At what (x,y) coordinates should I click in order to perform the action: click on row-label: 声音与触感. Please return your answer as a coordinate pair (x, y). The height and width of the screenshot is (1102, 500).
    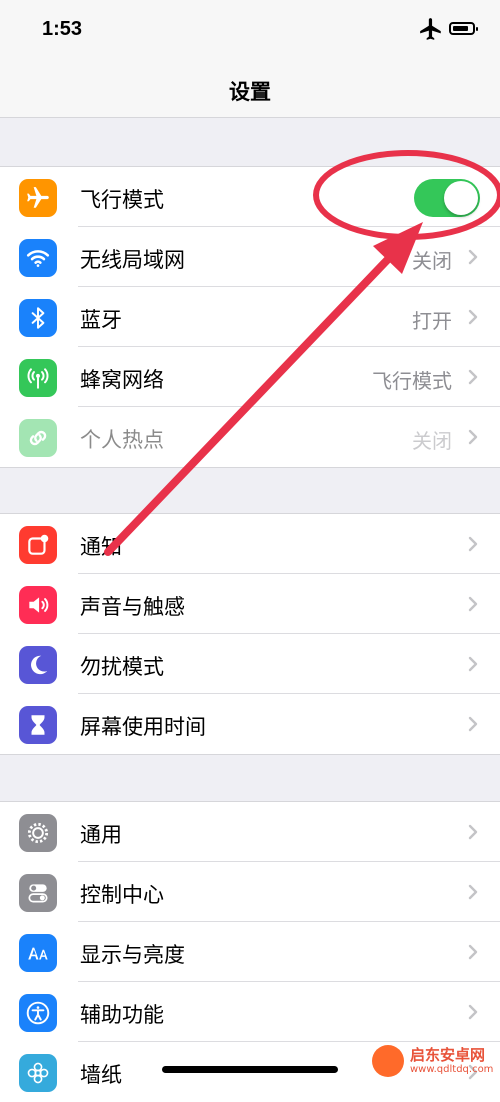
    Looking at the image, I should click on (132, 607).